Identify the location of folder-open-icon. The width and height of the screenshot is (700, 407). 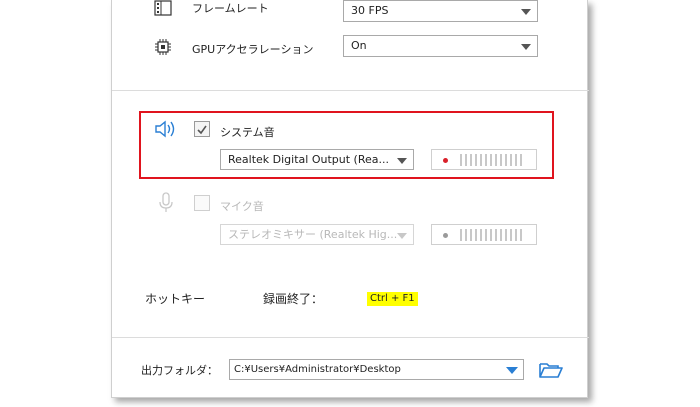
(551, 370).